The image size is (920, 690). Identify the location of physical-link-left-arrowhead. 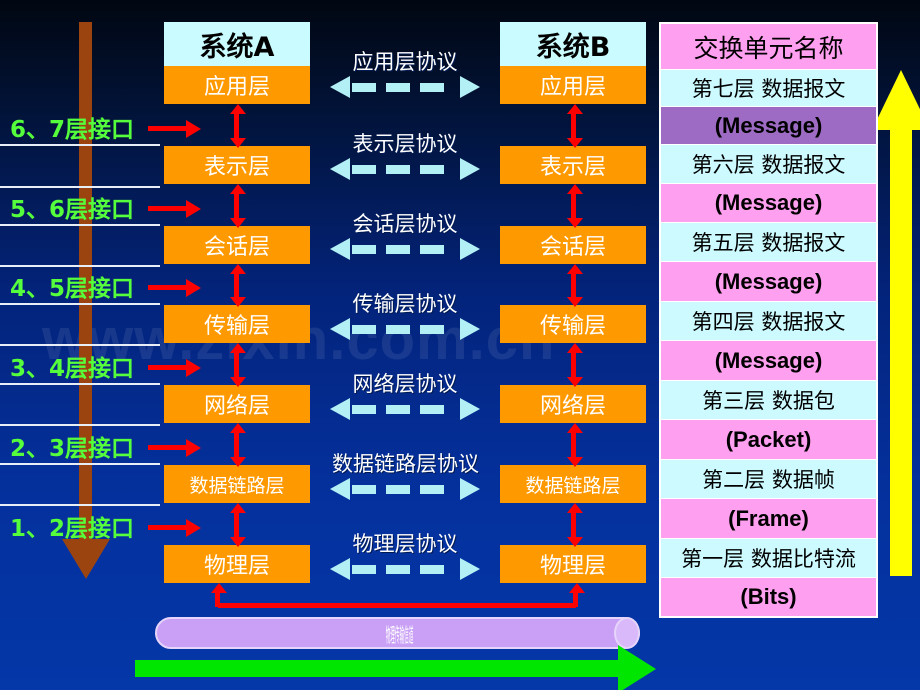
(219, 588).